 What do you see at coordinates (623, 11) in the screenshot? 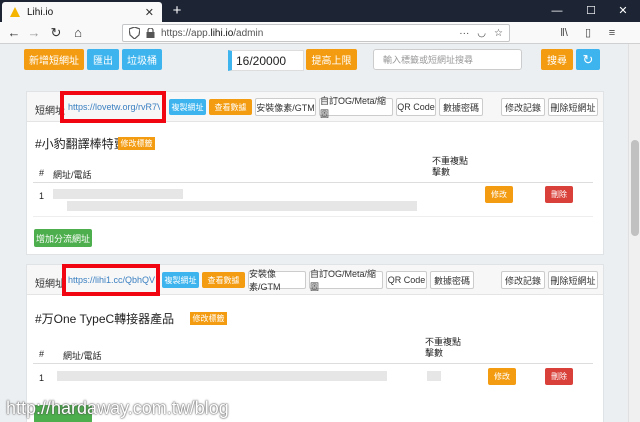
I see `close-window-icon: ✕` at bounding box center [623, 11].